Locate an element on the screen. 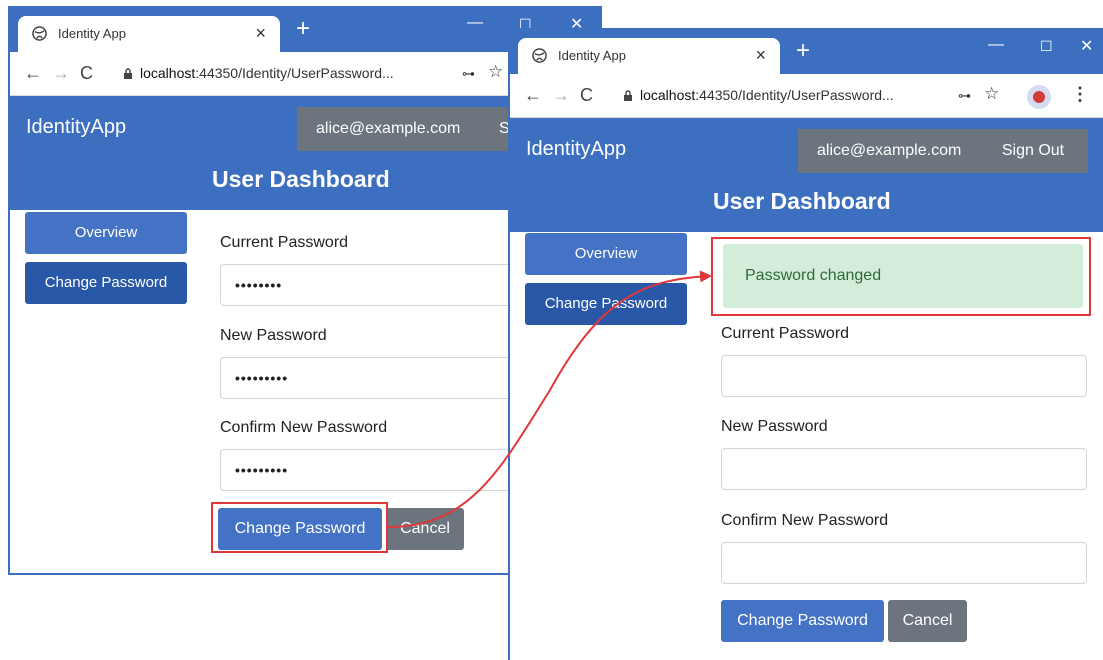 This screenshot has height=660, width=1103. tab-strip: Identity App × + — ☐ ✕ is located at coordinates (806, 52).